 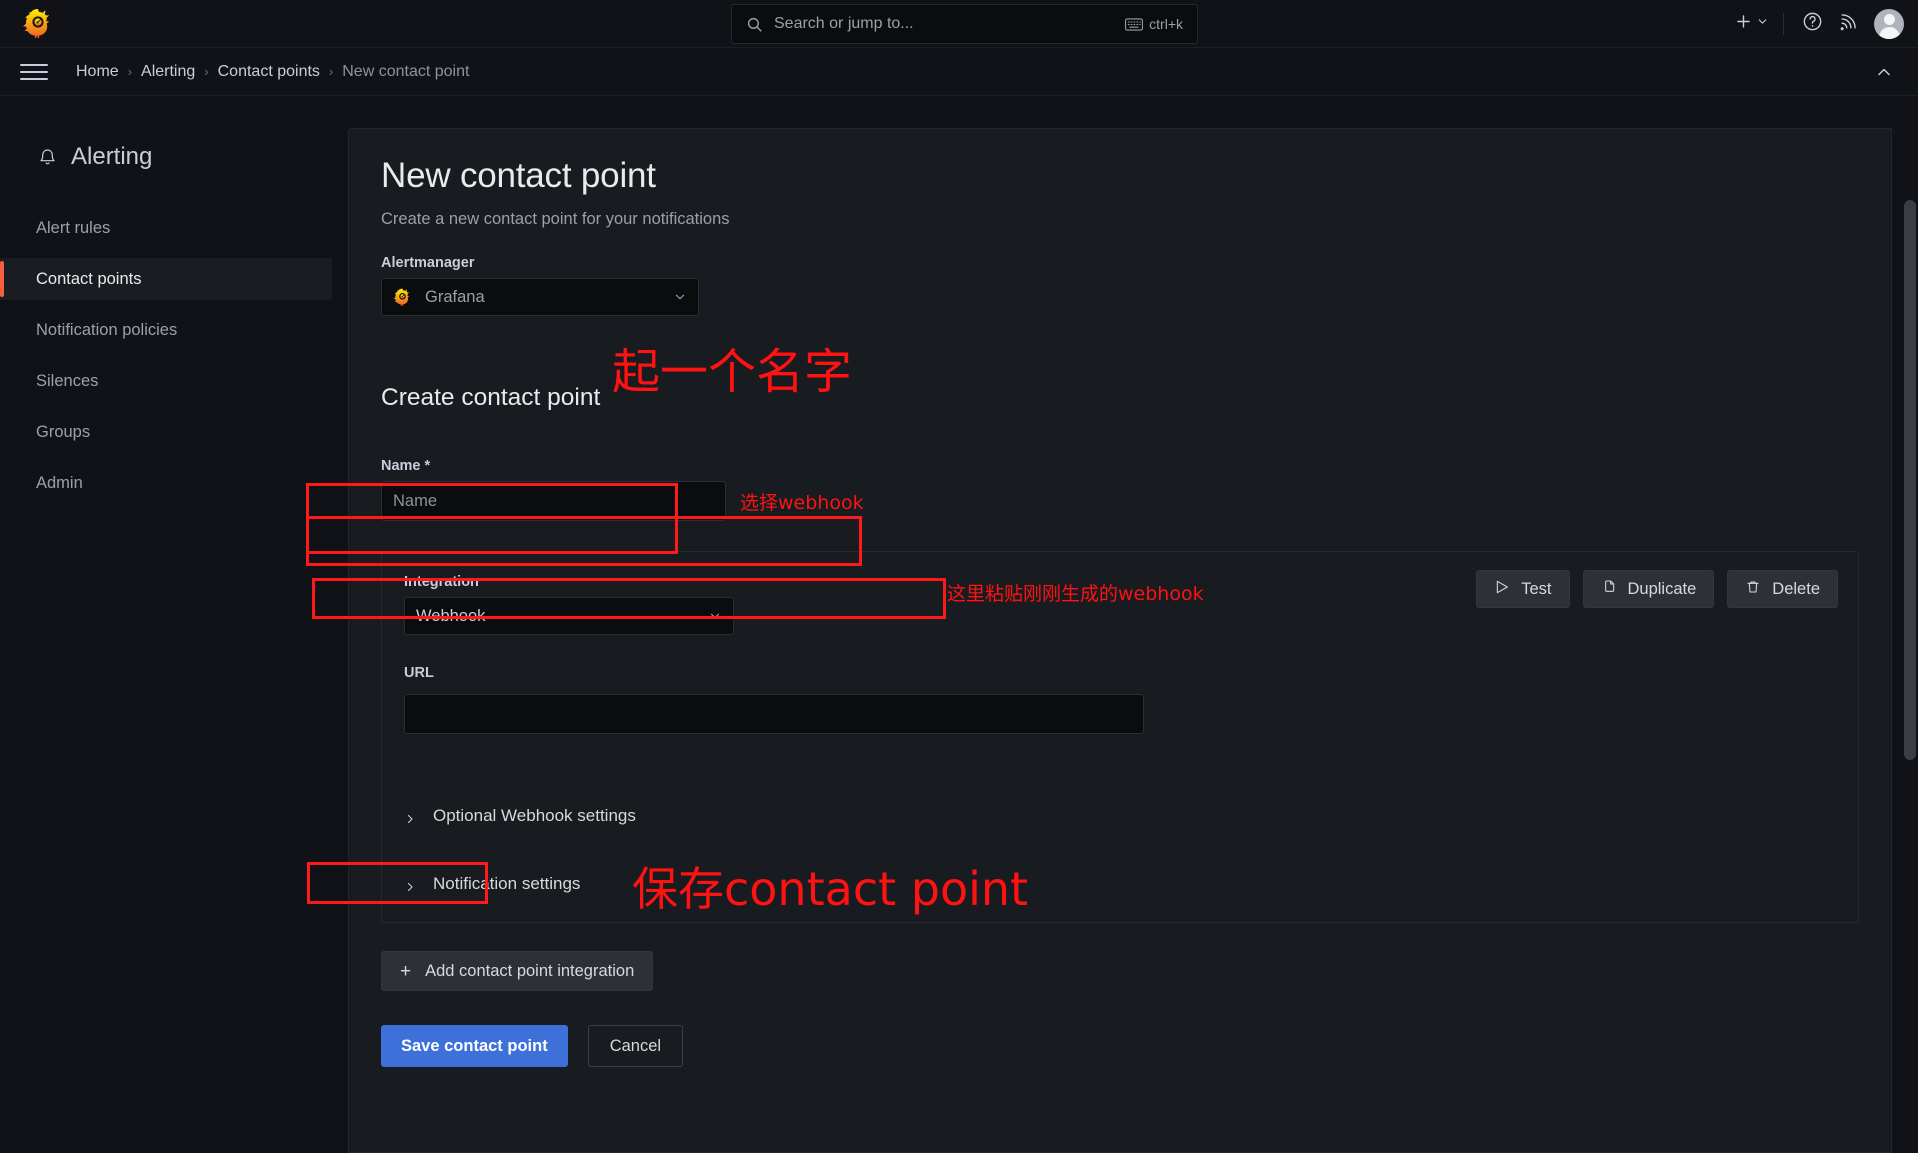 I want to click on hamburger-menu-icon, so click(x=34, y=72).